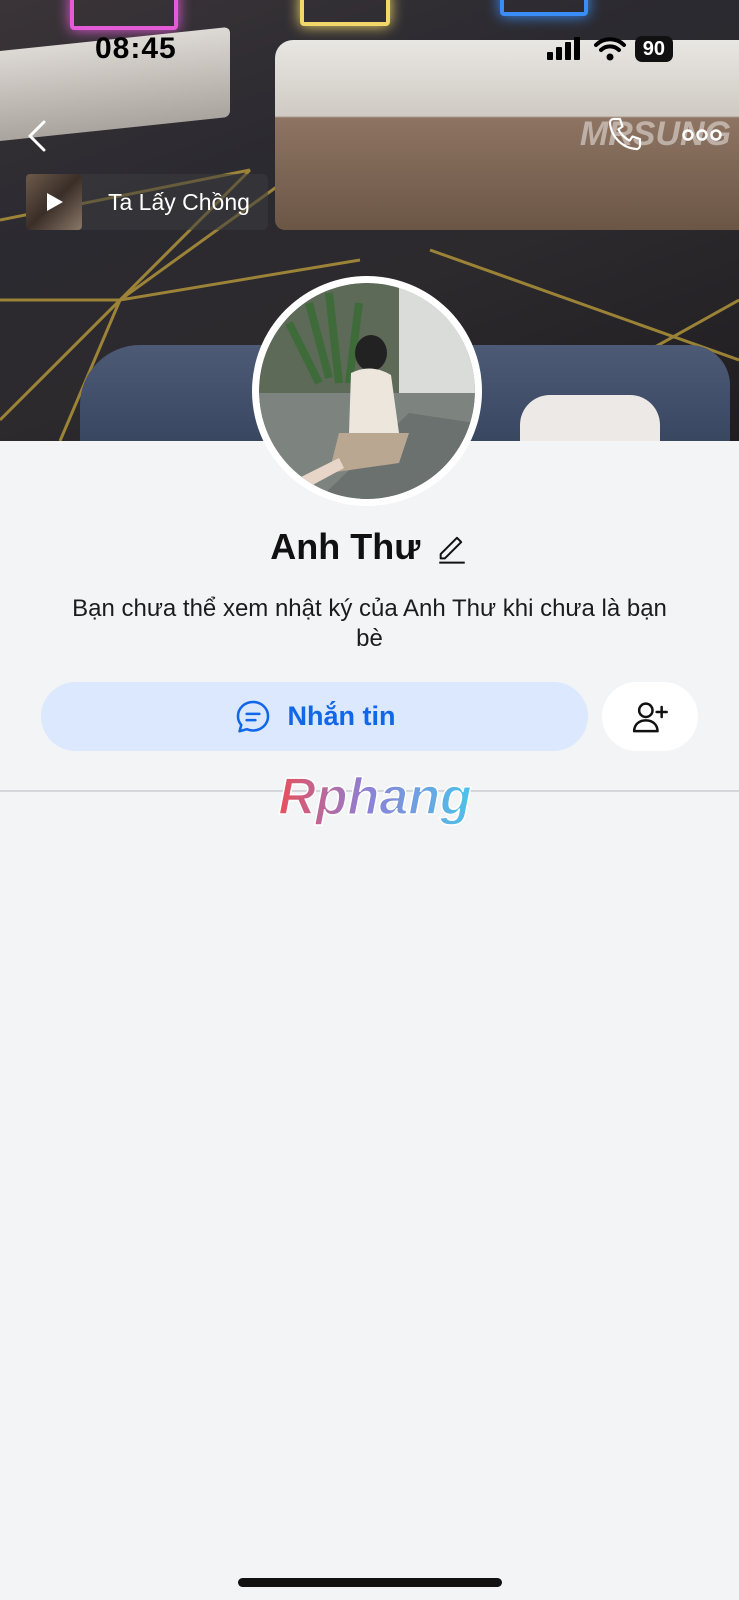 The image size is (739, 1600). What do you see at coordinates (345, 546) in the screenshot?
I see `profile-name: Anh Thư` at bounding box center [345, 546].